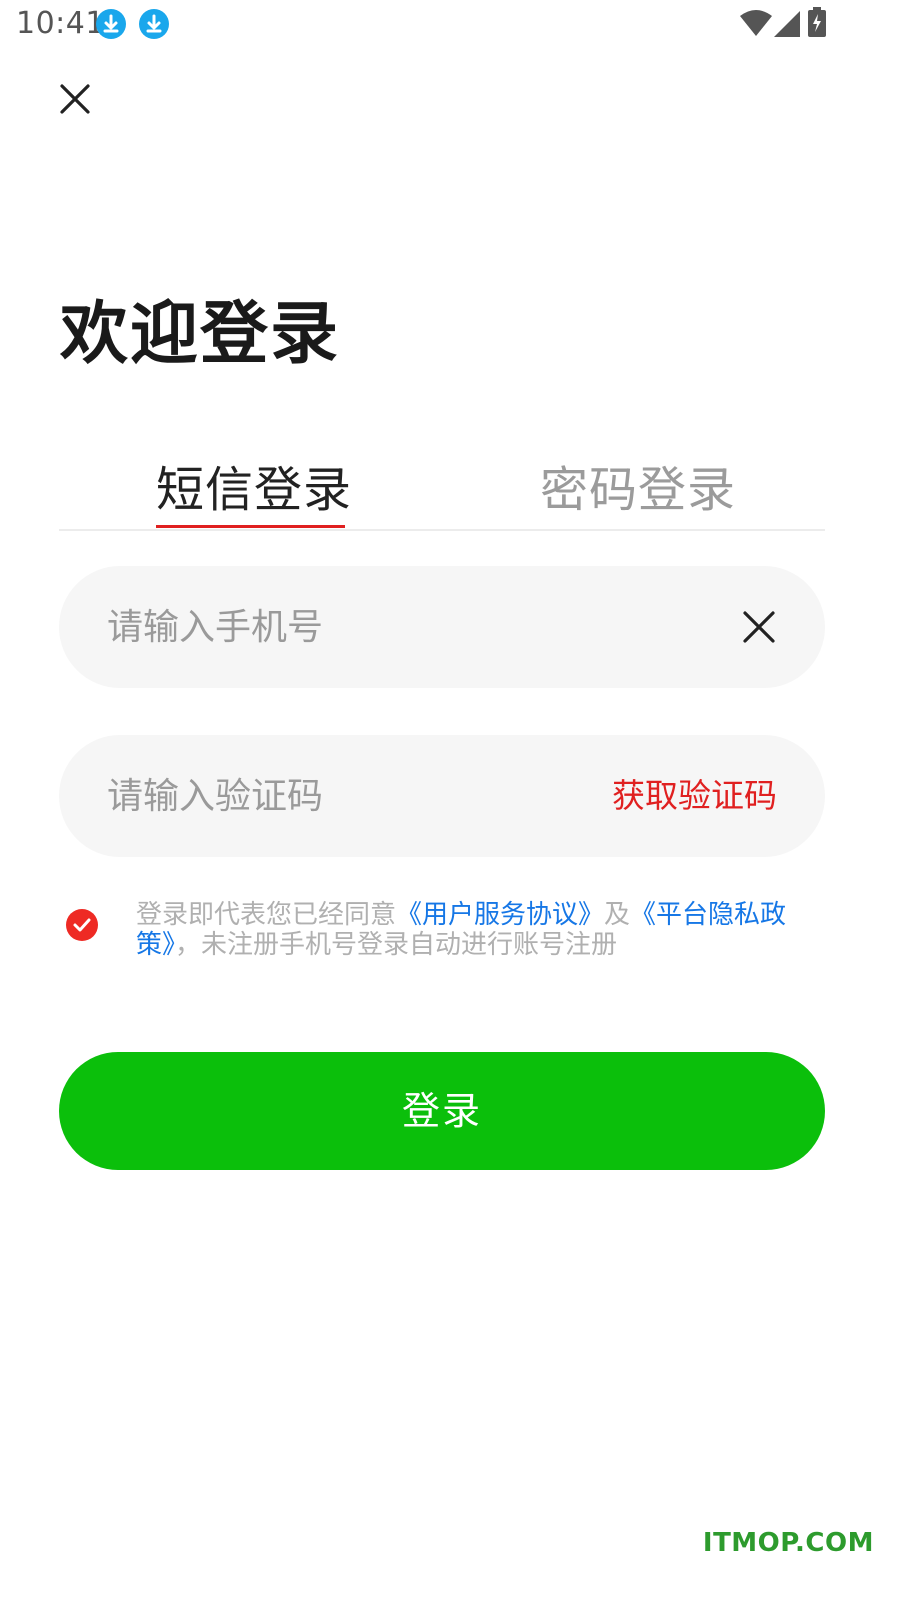 This screenshot has height=1600, width=900. Describe the element at coordinates (442, 1111) in the screenshot. I see `login-button: 登录` at that location.